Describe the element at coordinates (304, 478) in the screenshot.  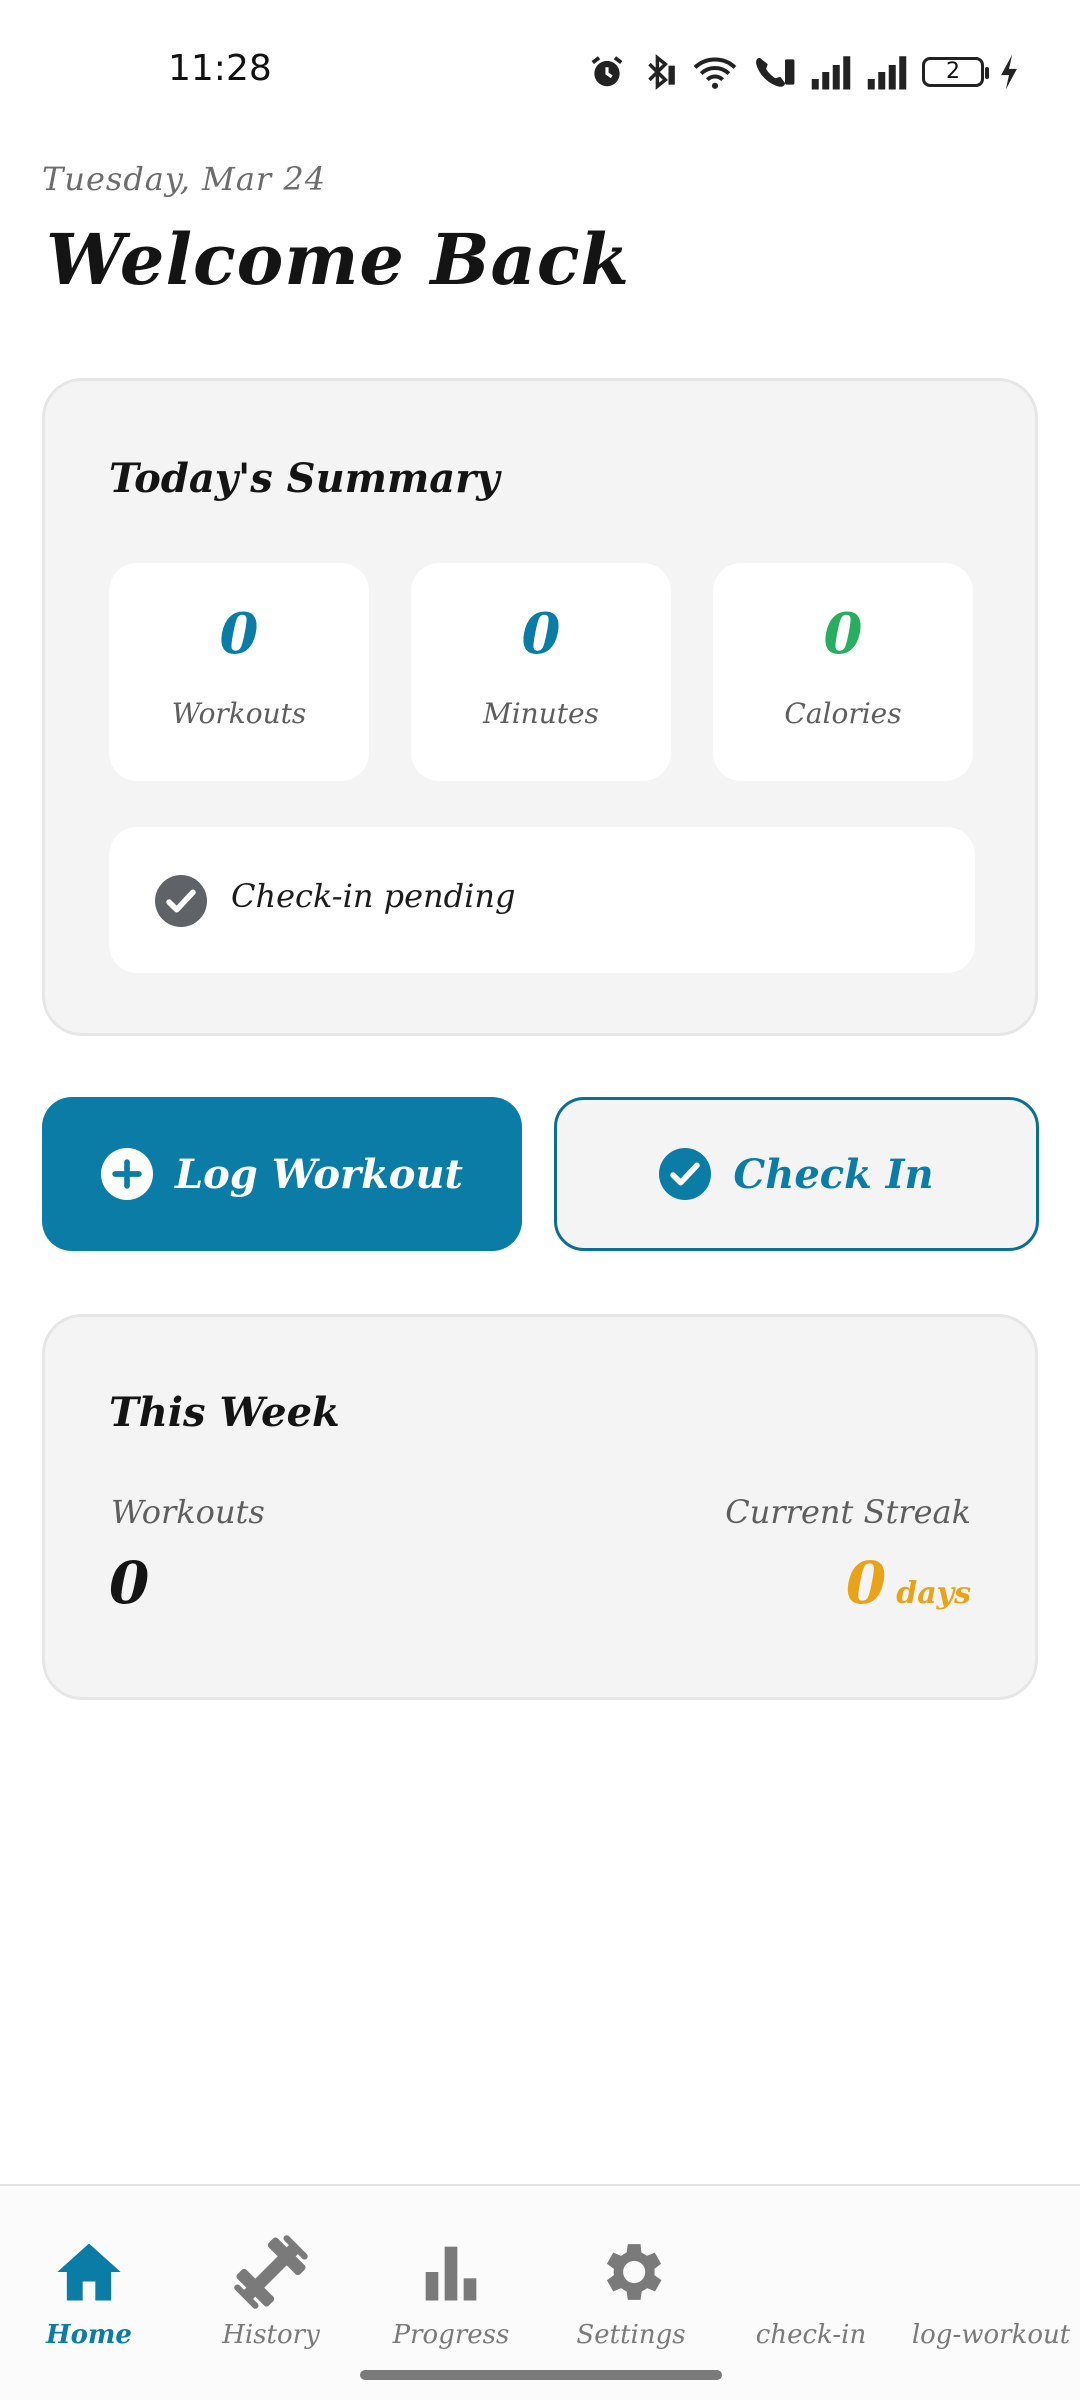
I see `summary-title: Today's Summary` at that location.